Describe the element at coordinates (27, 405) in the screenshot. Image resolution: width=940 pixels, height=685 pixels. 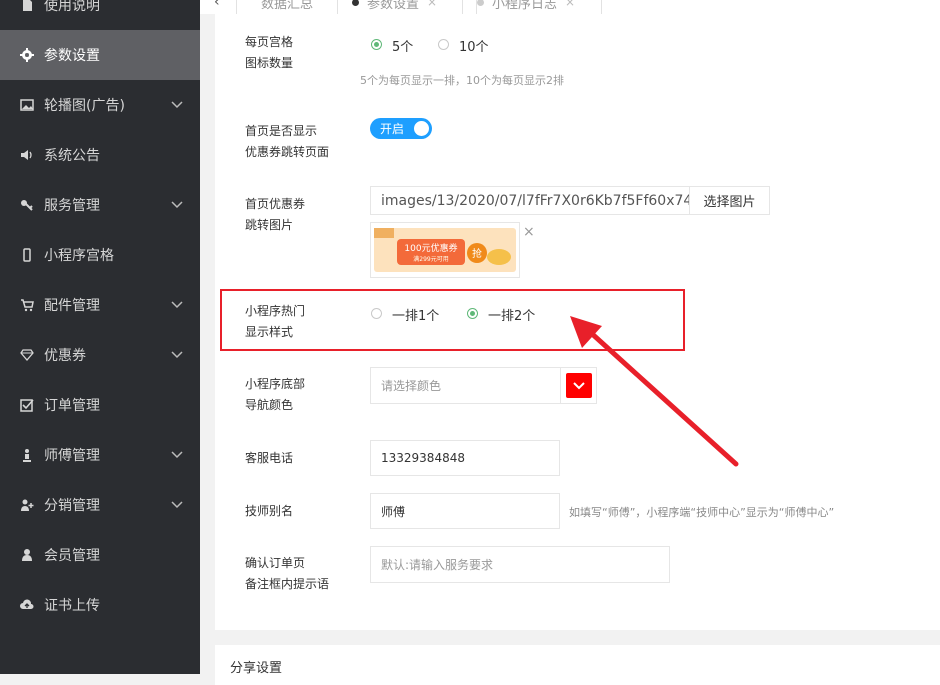
I see `checkbox-icon` at that location.